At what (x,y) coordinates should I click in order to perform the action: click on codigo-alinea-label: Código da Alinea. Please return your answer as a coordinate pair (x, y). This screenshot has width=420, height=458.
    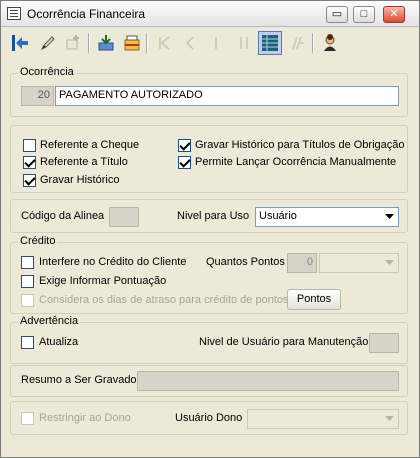
    Looking at the image, I should click on (63, 216).